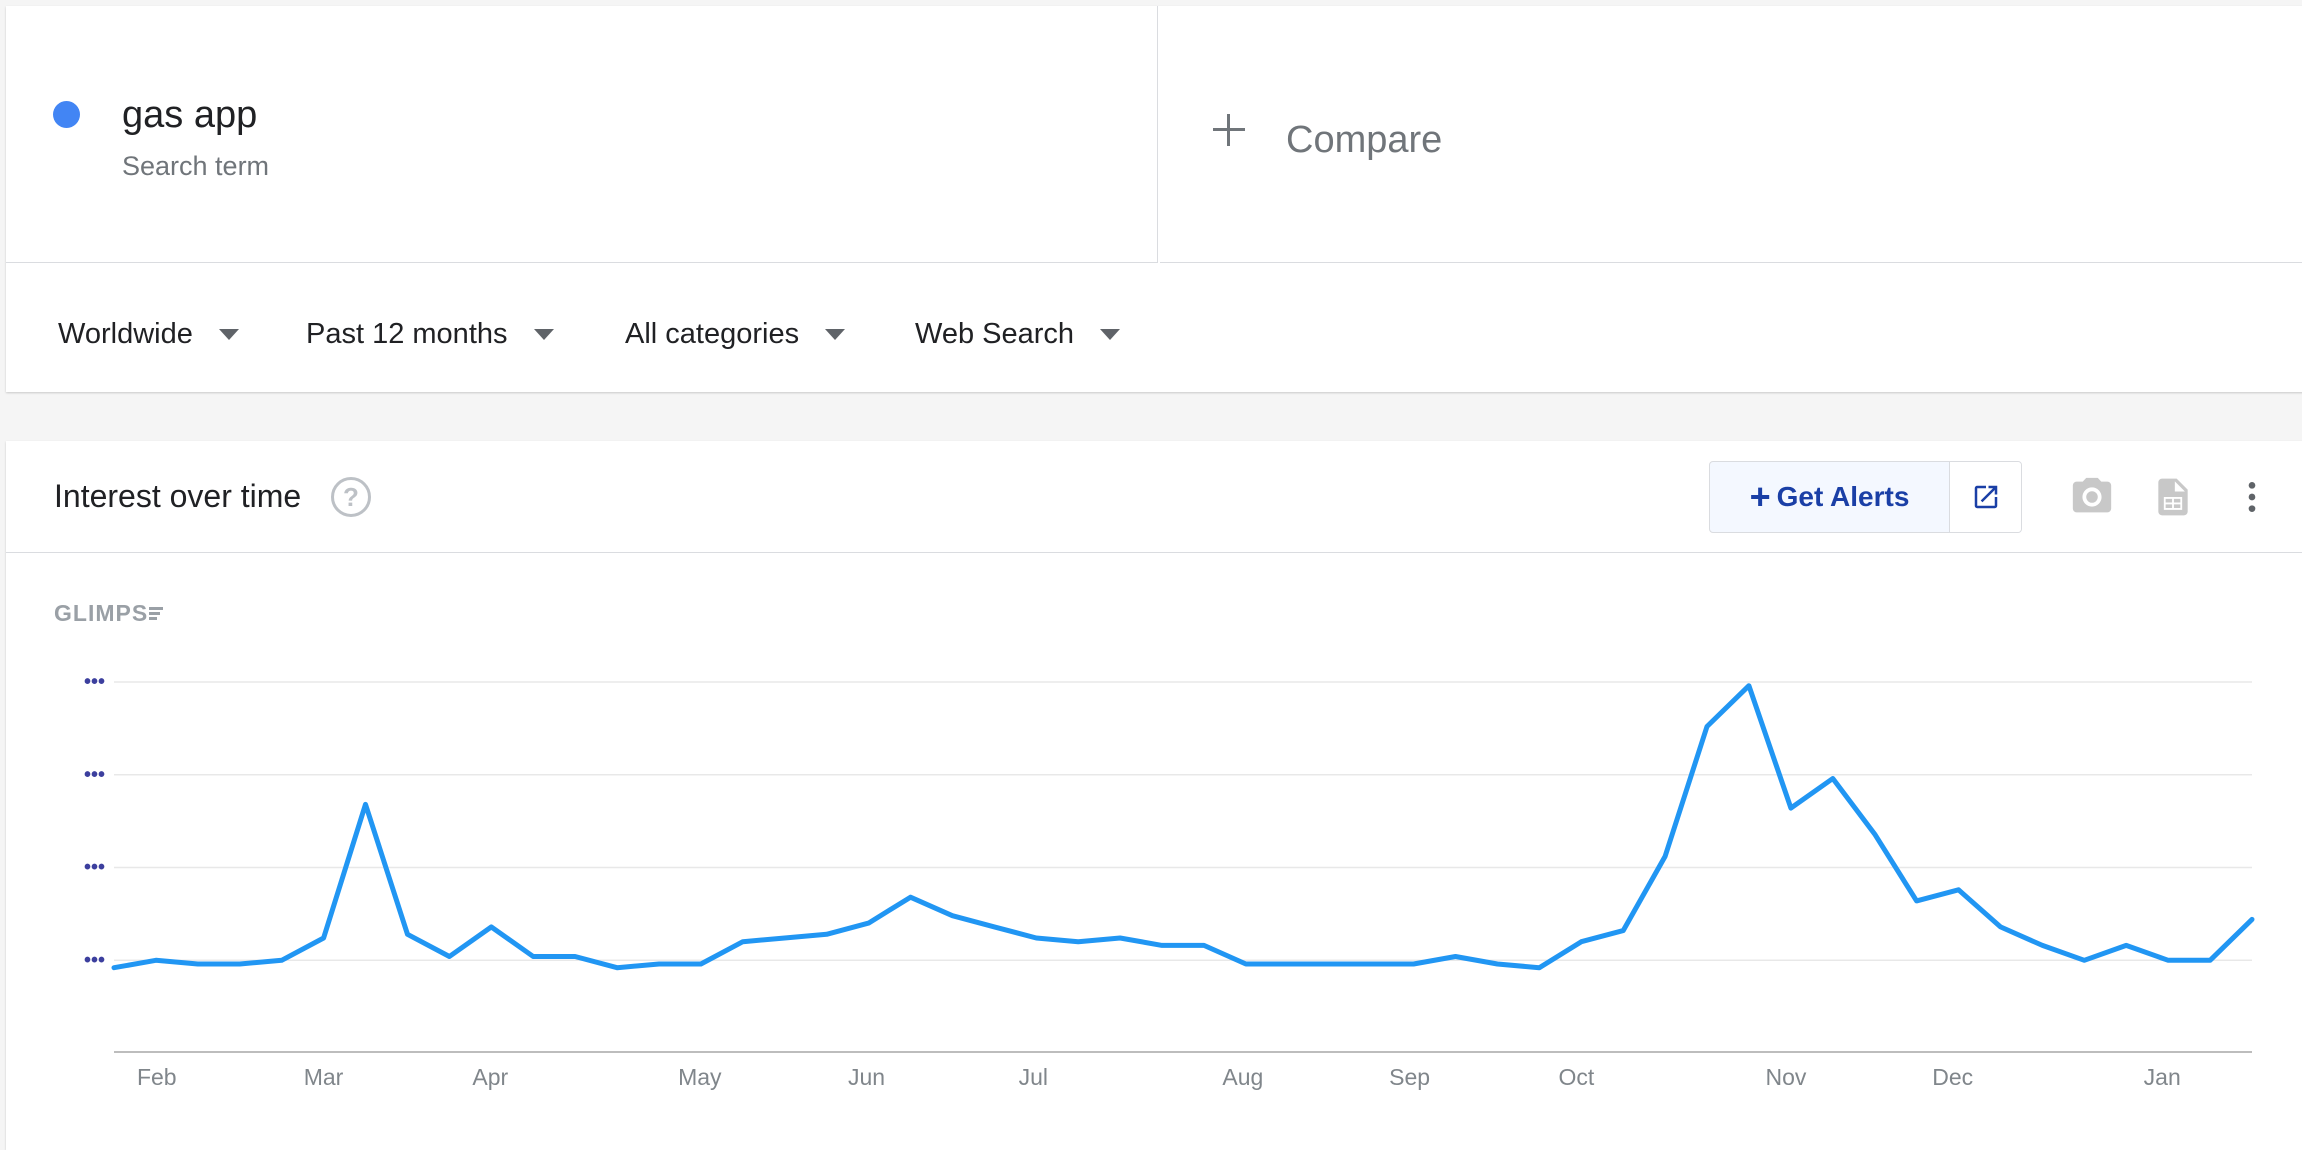 The image size is (2302, 1150). Describe the element at coordinates (407, 333) in the screenshot. I see `time-range-filter-label: Past 12 months` at that location.